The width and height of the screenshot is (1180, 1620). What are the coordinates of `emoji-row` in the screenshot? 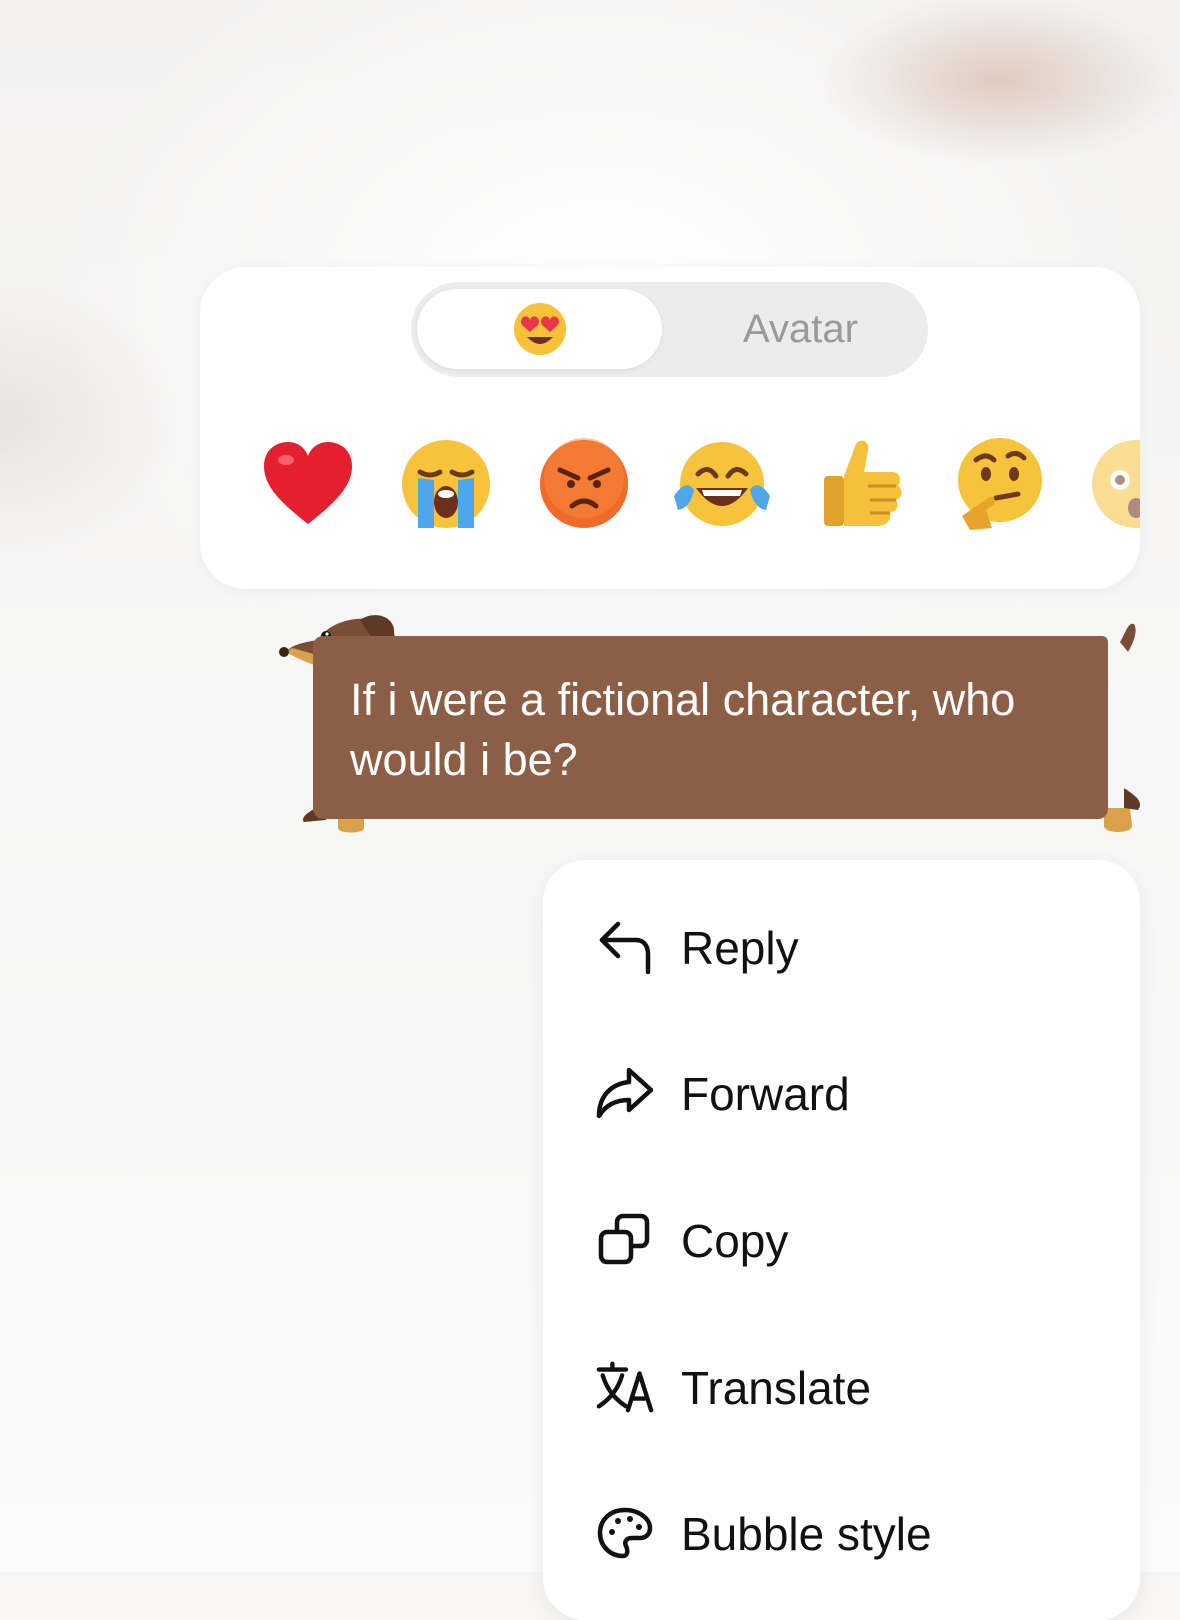 It's located at (699, 484).